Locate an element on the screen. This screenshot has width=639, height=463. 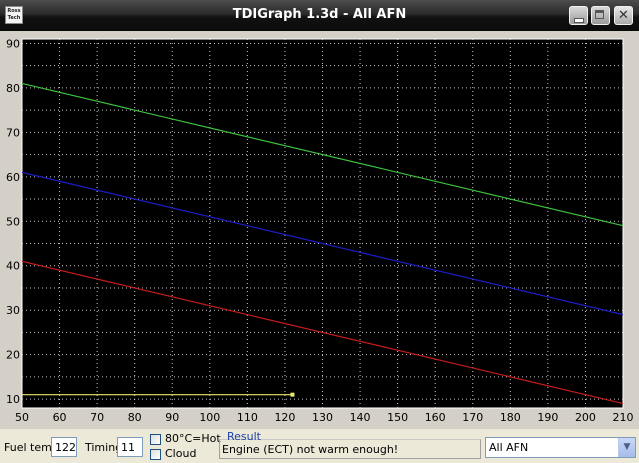
maximize-button is located at coordinates (600, 15).